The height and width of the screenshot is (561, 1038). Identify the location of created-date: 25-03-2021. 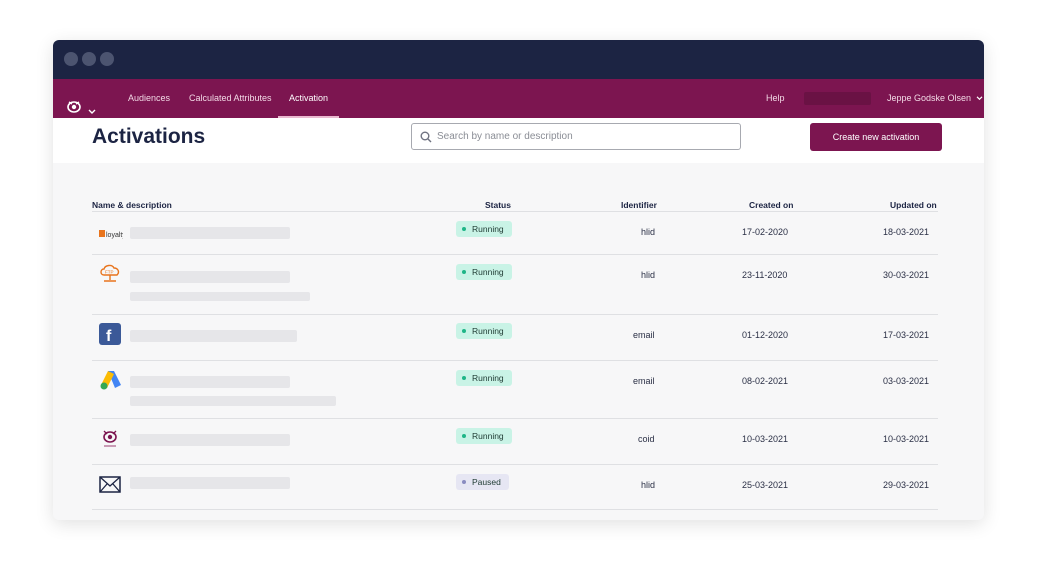
(765, 485).